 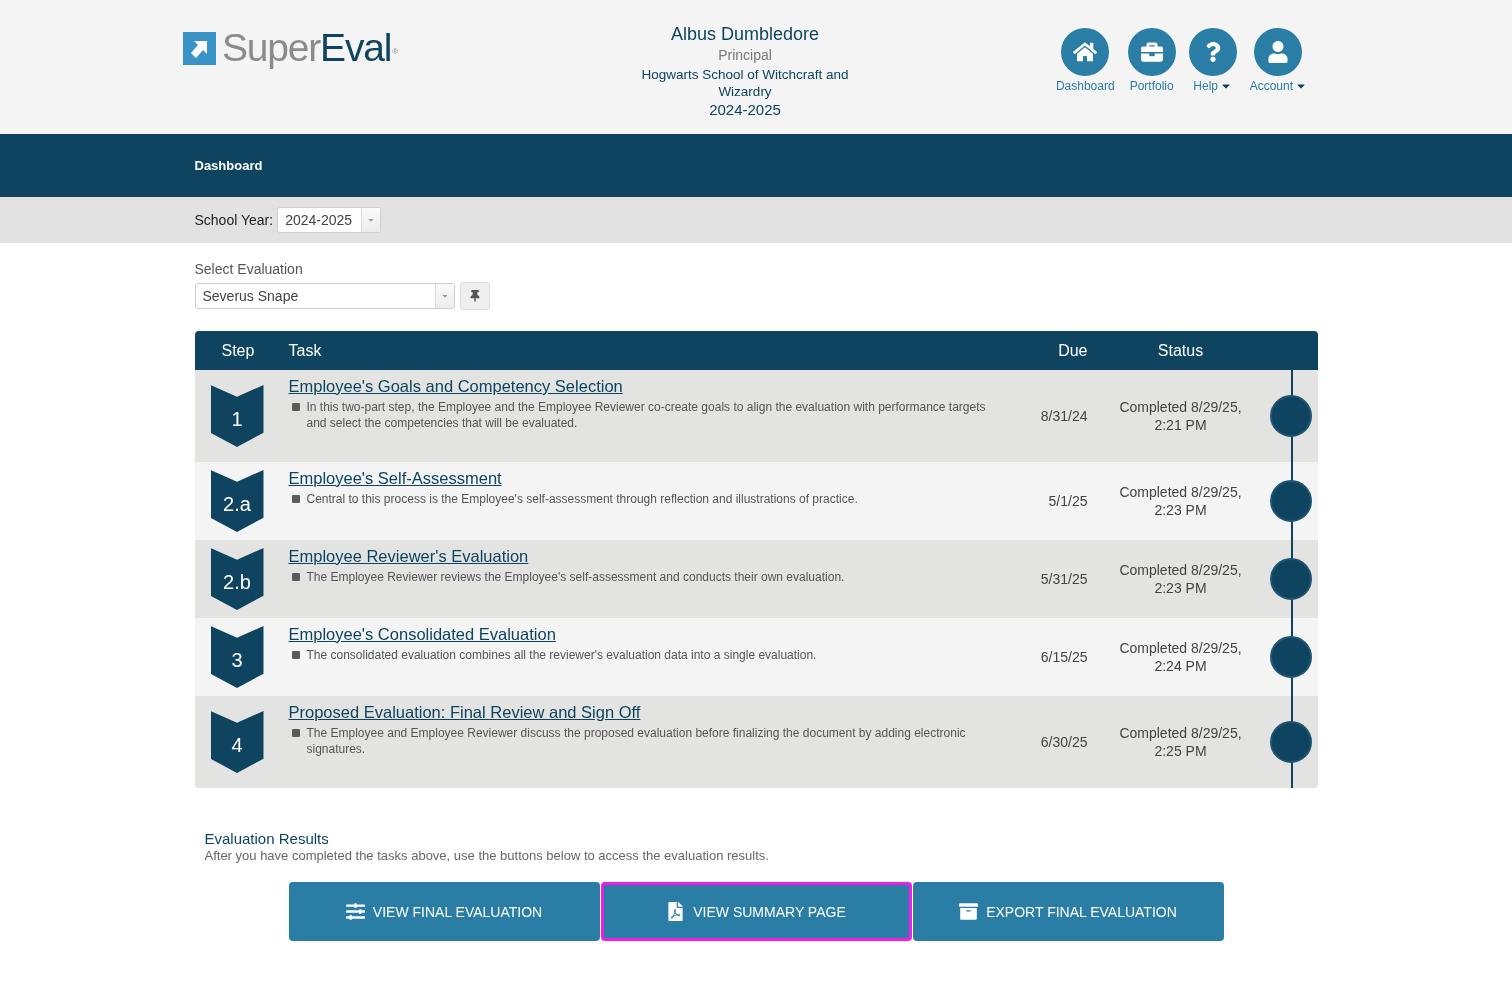 I want to click on status-text: Completed 8/29/25, 2:25 PM, so click(x=1180, y=742).